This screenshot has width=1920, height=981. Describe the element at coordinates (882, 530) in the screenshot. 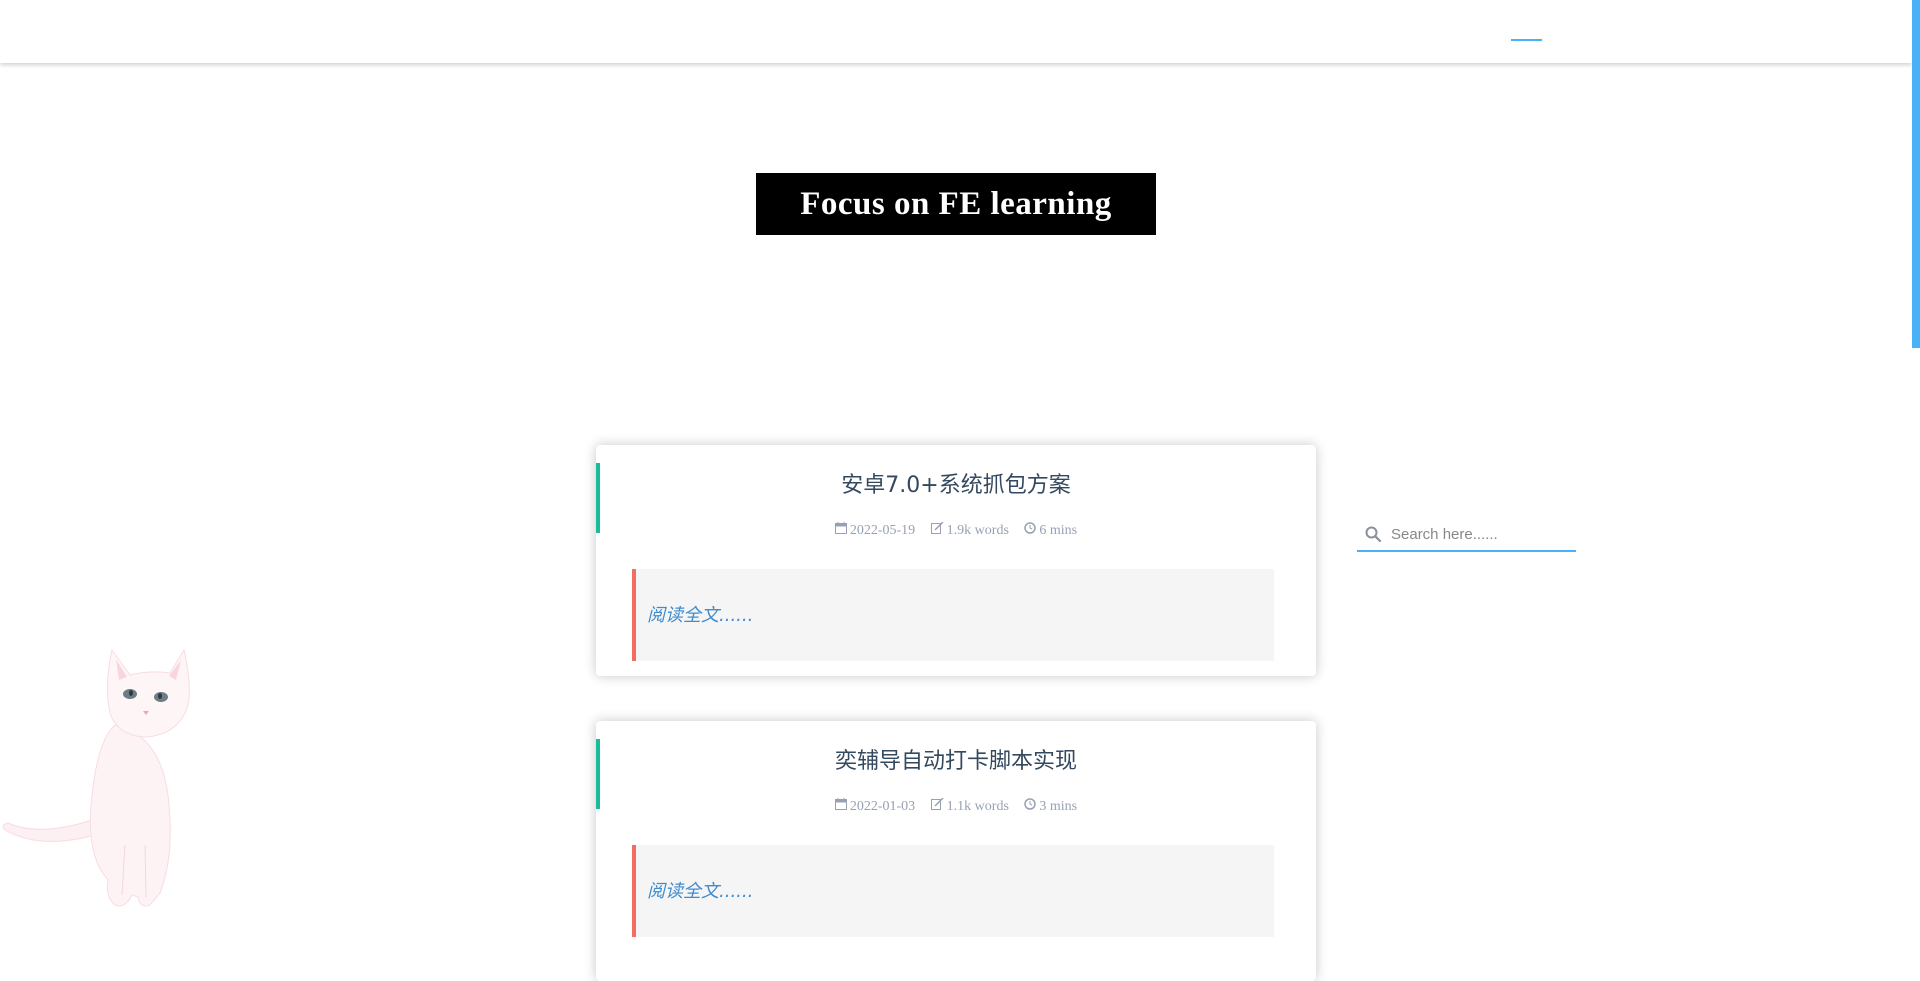

I see `post-date-text: 2022-05-19` at that location.